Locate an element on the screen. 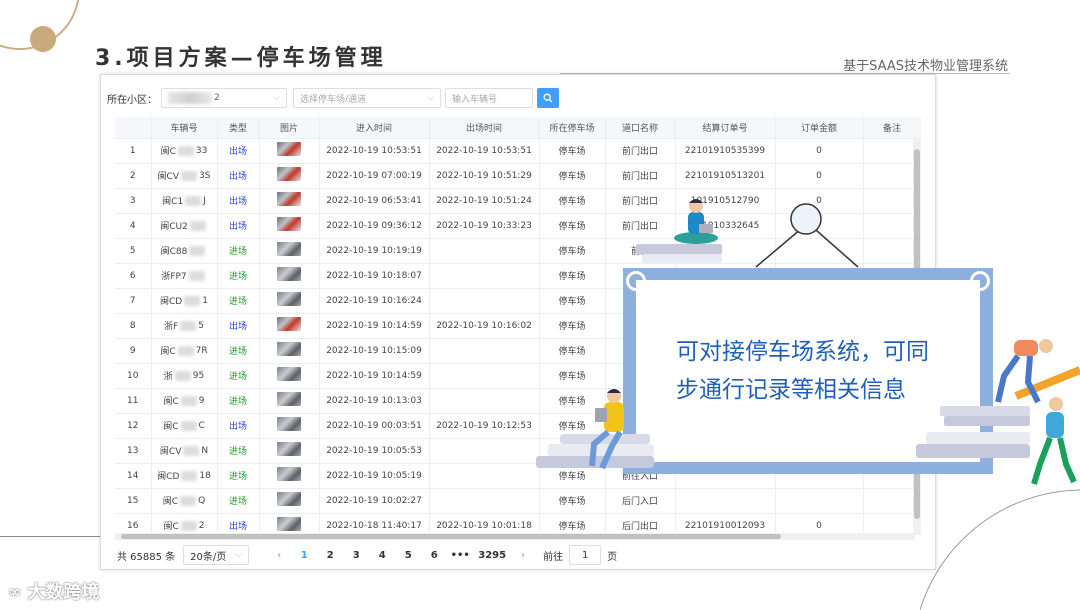  row-number: 6 is located at coordinates (133, 276).